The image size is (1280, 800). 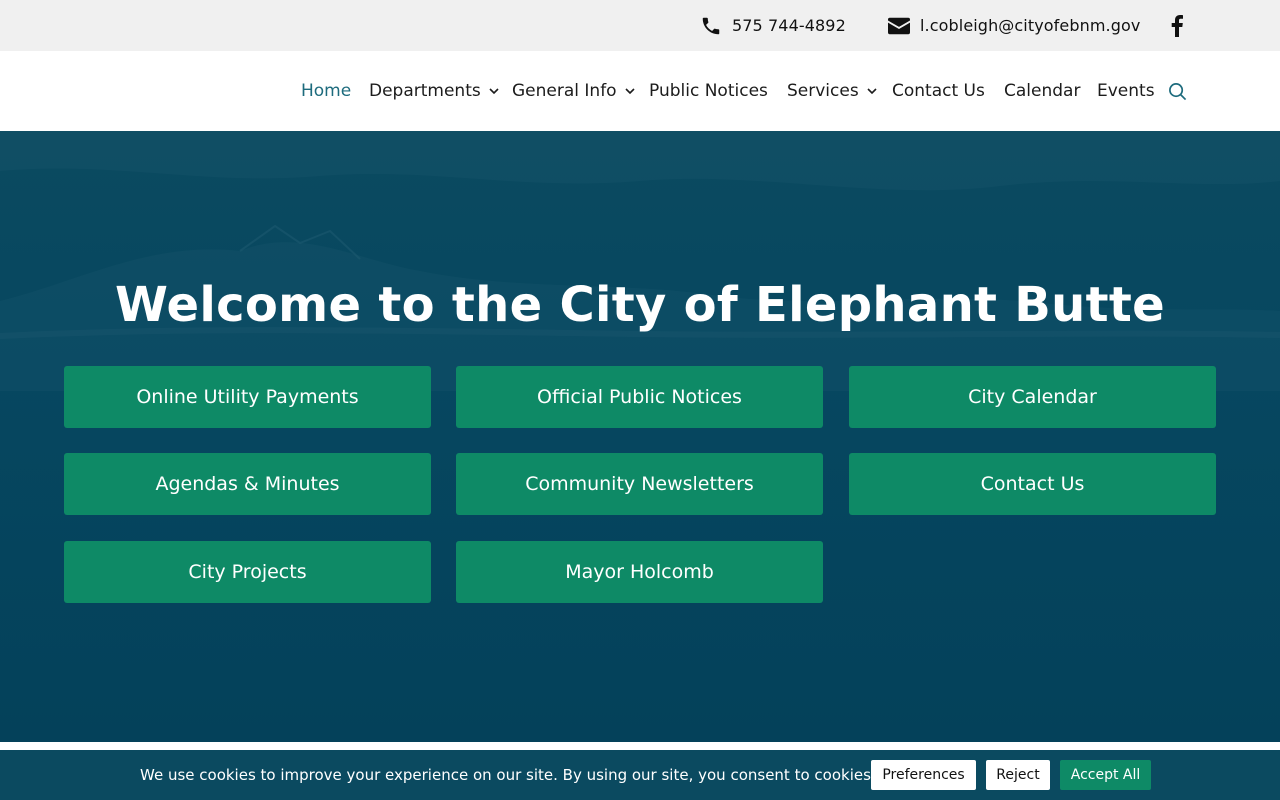 I want to click on search-button, so click(x=1177, y=91).